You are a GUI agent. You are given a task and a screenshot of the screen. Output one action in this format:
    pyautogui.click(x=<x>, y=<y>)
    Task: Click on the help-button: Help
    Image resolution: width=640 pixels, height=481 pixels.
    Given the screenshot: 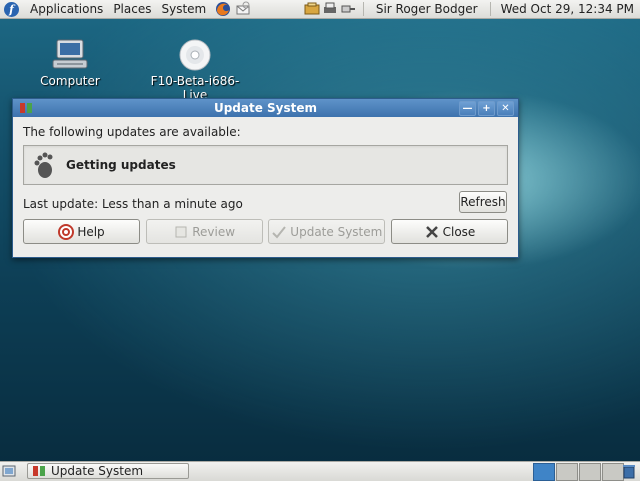 What is the action you would take?
    pyautogui.click(x=81, y=231)
    